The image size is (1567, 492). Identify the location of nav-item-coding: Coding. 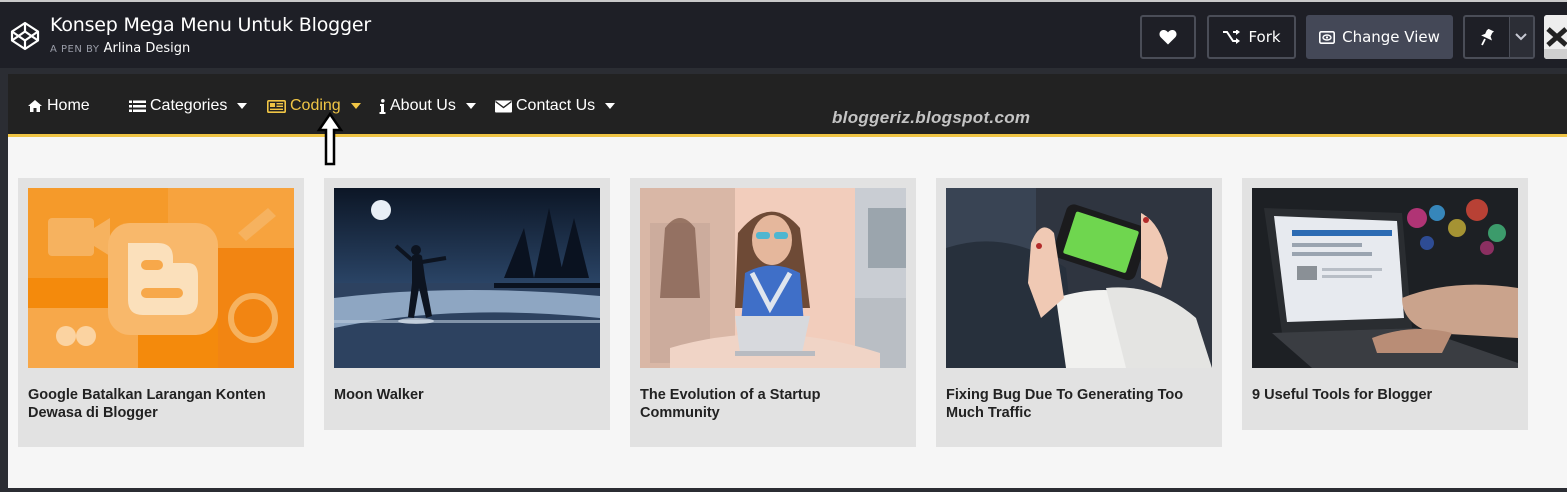
(314, 106).